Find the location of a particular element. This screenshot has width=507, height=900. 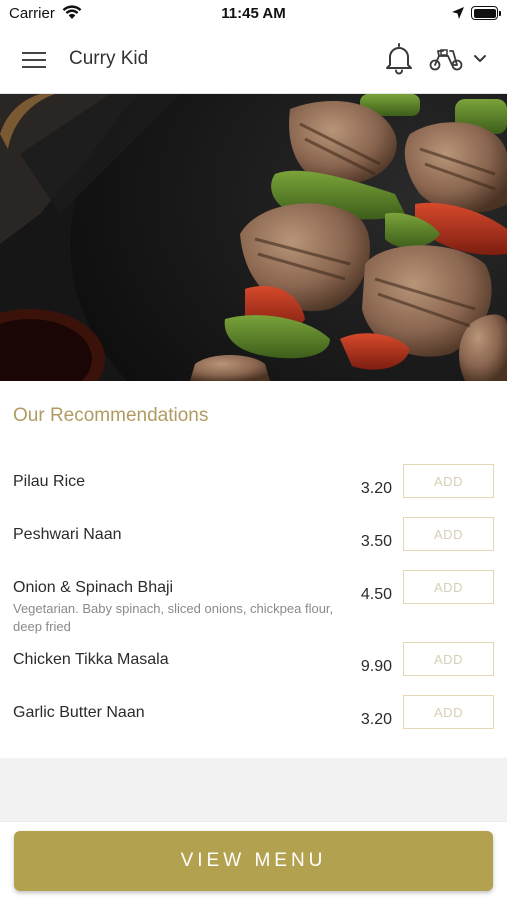

item-price: 4.50 is located at coordinates (376, 594).